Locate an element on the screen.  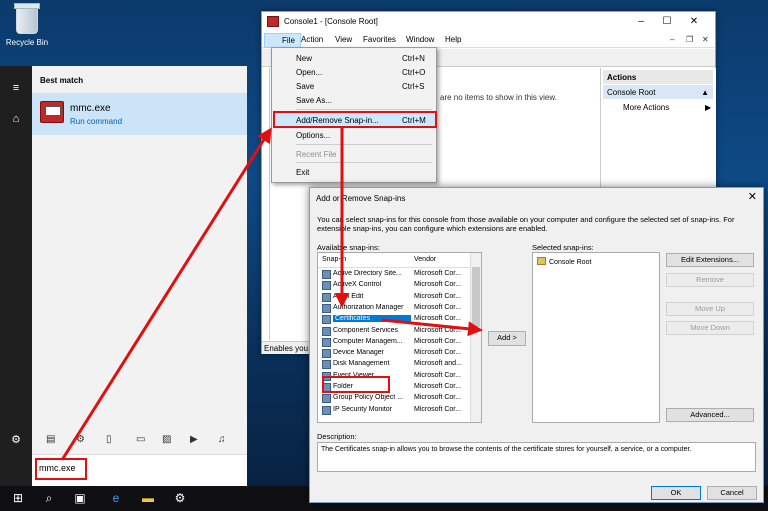
mdi-restore-button: ❐ is located at coordinates (689, 39).